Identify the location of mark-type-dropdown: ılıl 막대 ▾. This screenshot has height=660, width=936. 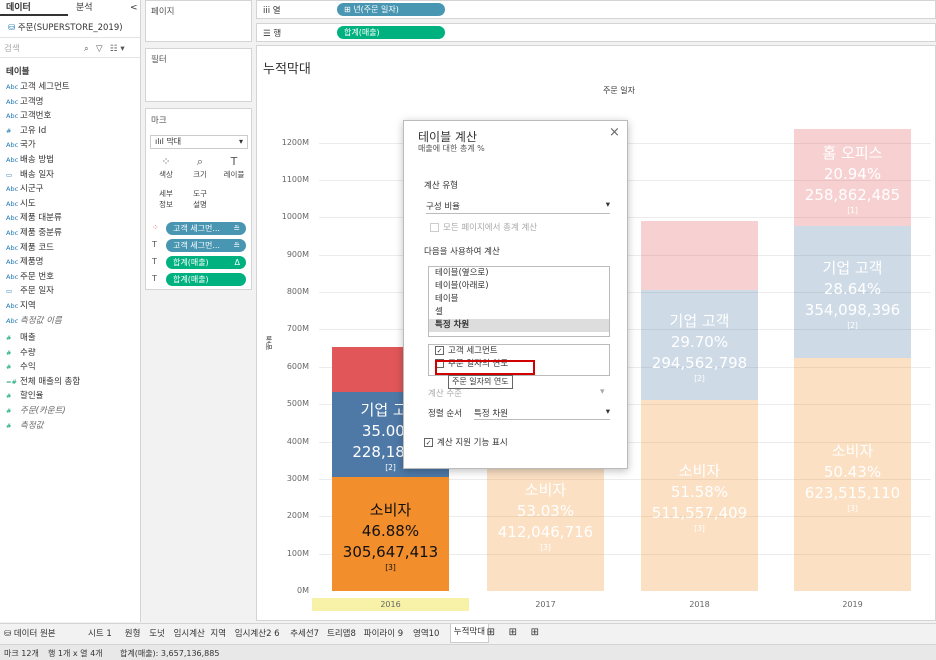
(199, 142).